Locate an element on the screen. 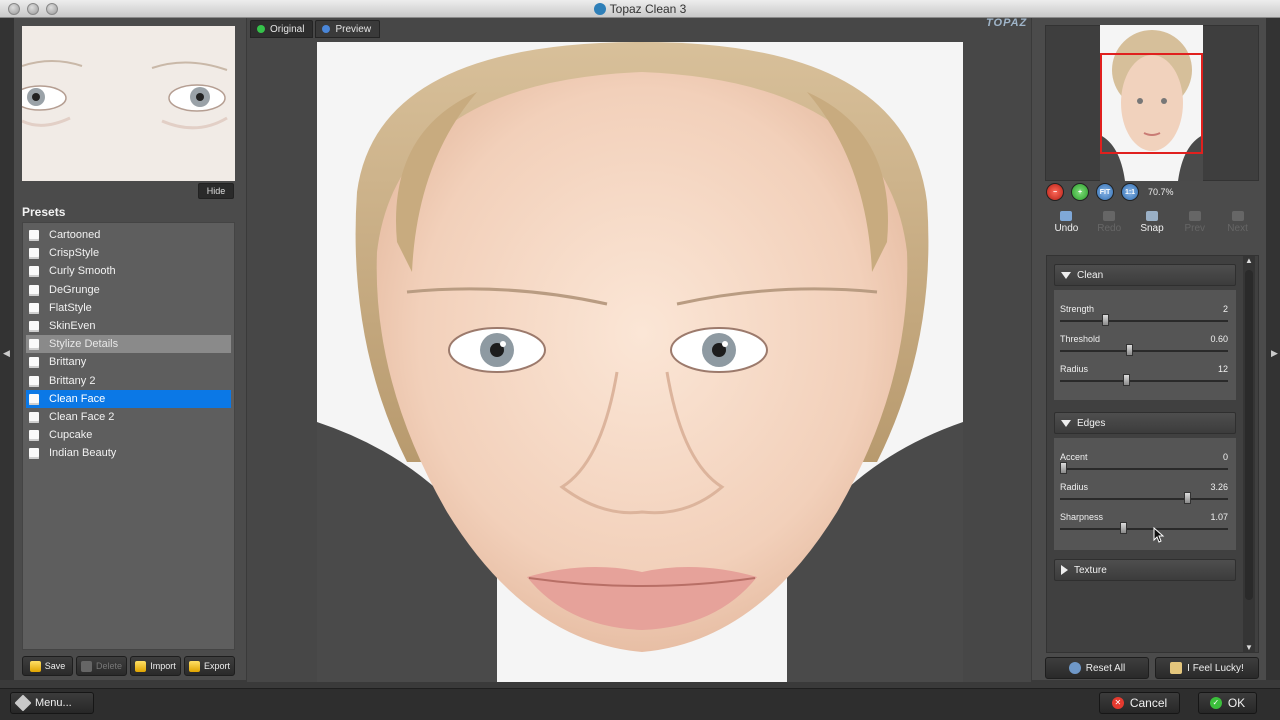 Image resolution: width=1280 pixels, height=720 pixels. detail-preview is located at coordinates (128, 103).